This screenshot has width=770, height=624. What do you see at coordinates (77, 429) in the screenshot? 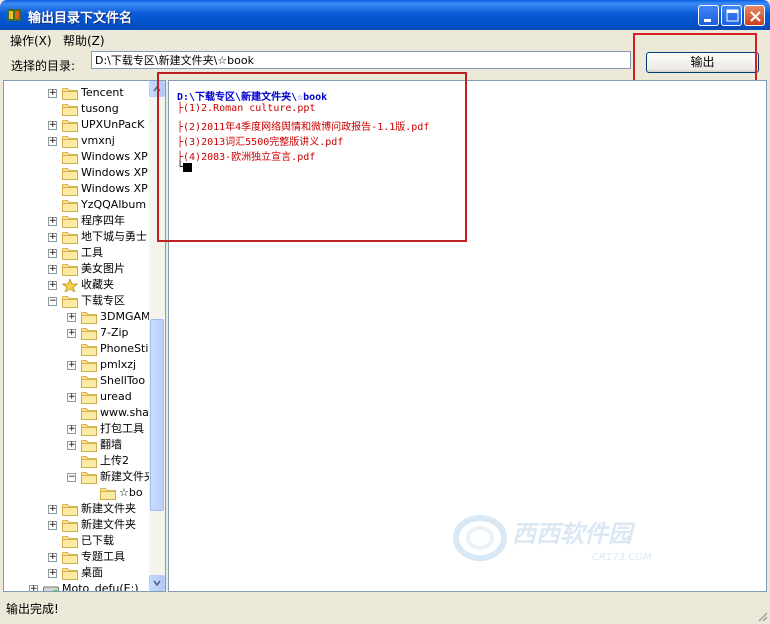
I see `tree-item: + 打包工具` at bounding box center [77, 429].